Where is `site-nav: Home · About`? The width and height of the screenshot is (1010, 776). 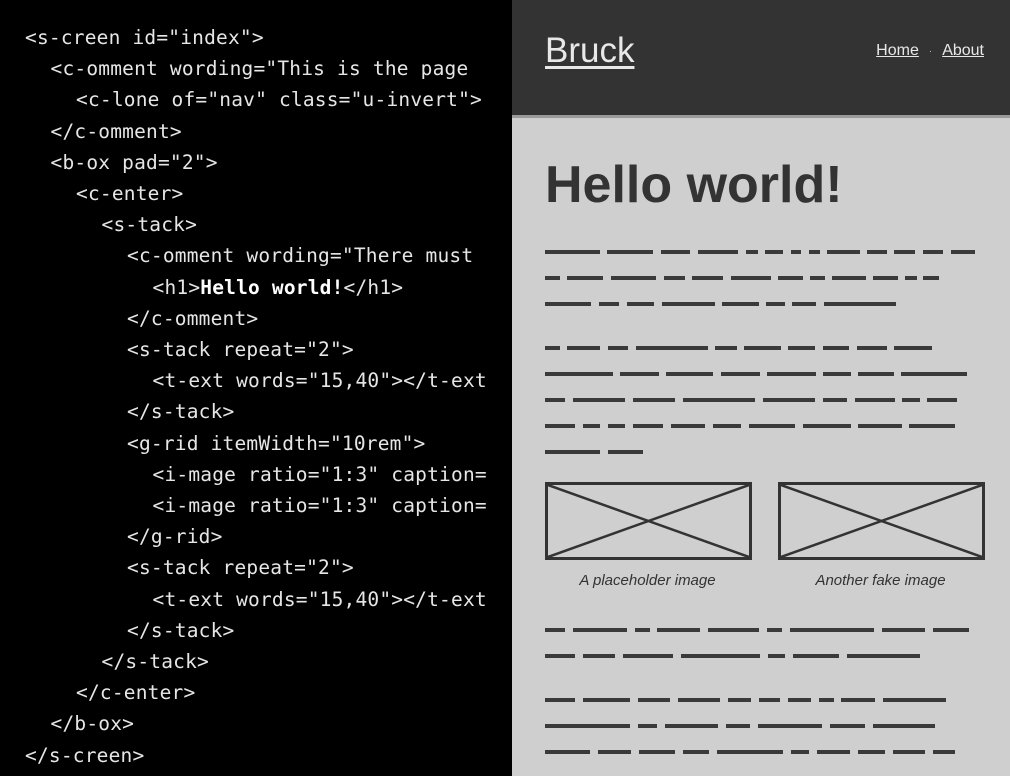
site-nav: Home · About is located at coordinates (930, 51).